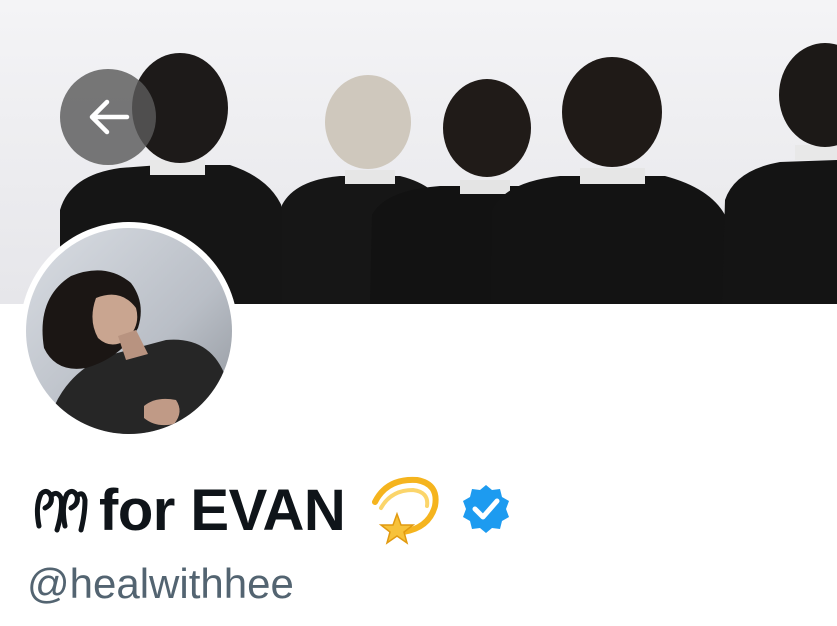 The height and width of the screenshot is (626, 837). What do you see at coordinates (160, 583) in the screenshot?
I see `username-handle: @healwithhee` at bounding box center [160, 583].